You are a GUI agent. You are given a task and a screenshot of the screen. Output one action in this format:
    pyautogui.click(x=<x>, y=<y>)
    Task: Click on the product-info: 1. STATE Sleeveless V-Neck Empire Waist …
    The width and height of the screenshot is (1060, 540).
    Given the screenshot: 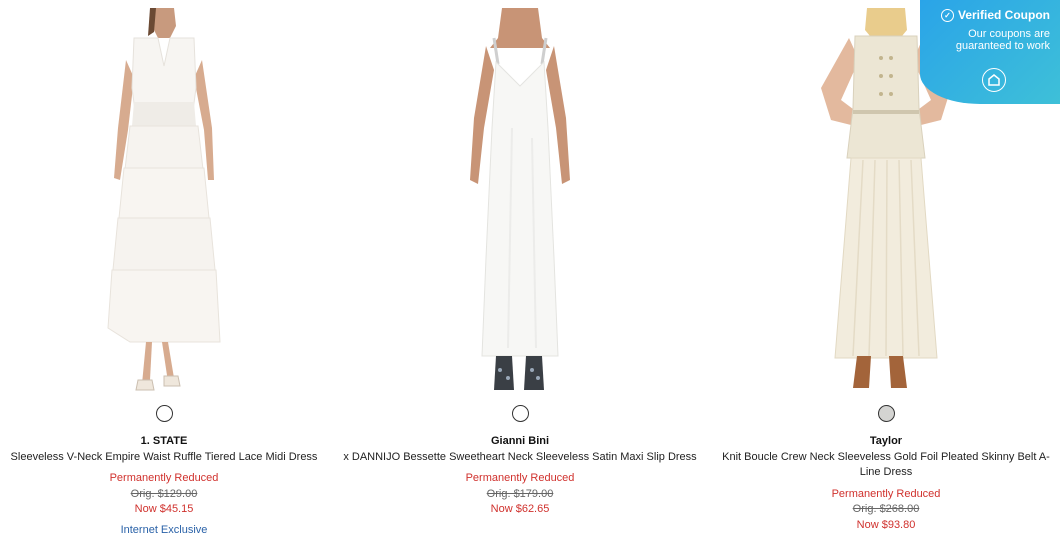 What is the action you would take?
    pyautogui.click(x=164, y=486)
    